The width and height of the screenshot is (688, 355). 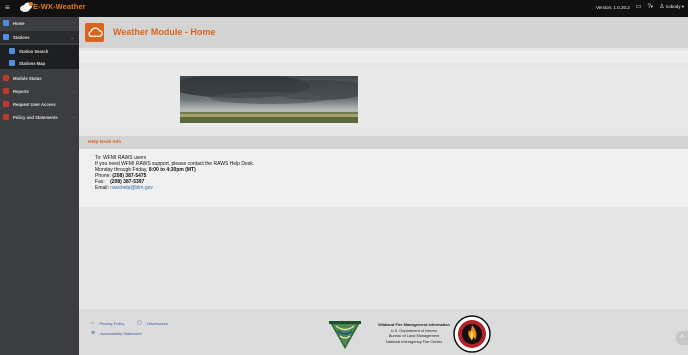 I want to click on user-access-icon, so click(x=6, y=104).